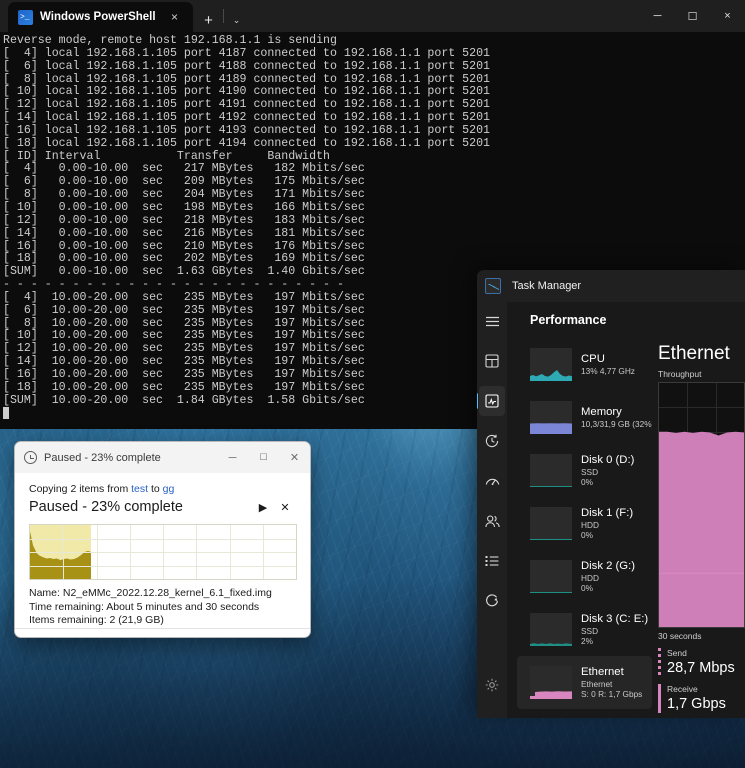 Image resolution: width=745 pixels, height=768 pixels. What do you see at coordinates (602, 671) in the screenshot?
I see `list-item-label: Ethernet` at bounding box center [602, 671].